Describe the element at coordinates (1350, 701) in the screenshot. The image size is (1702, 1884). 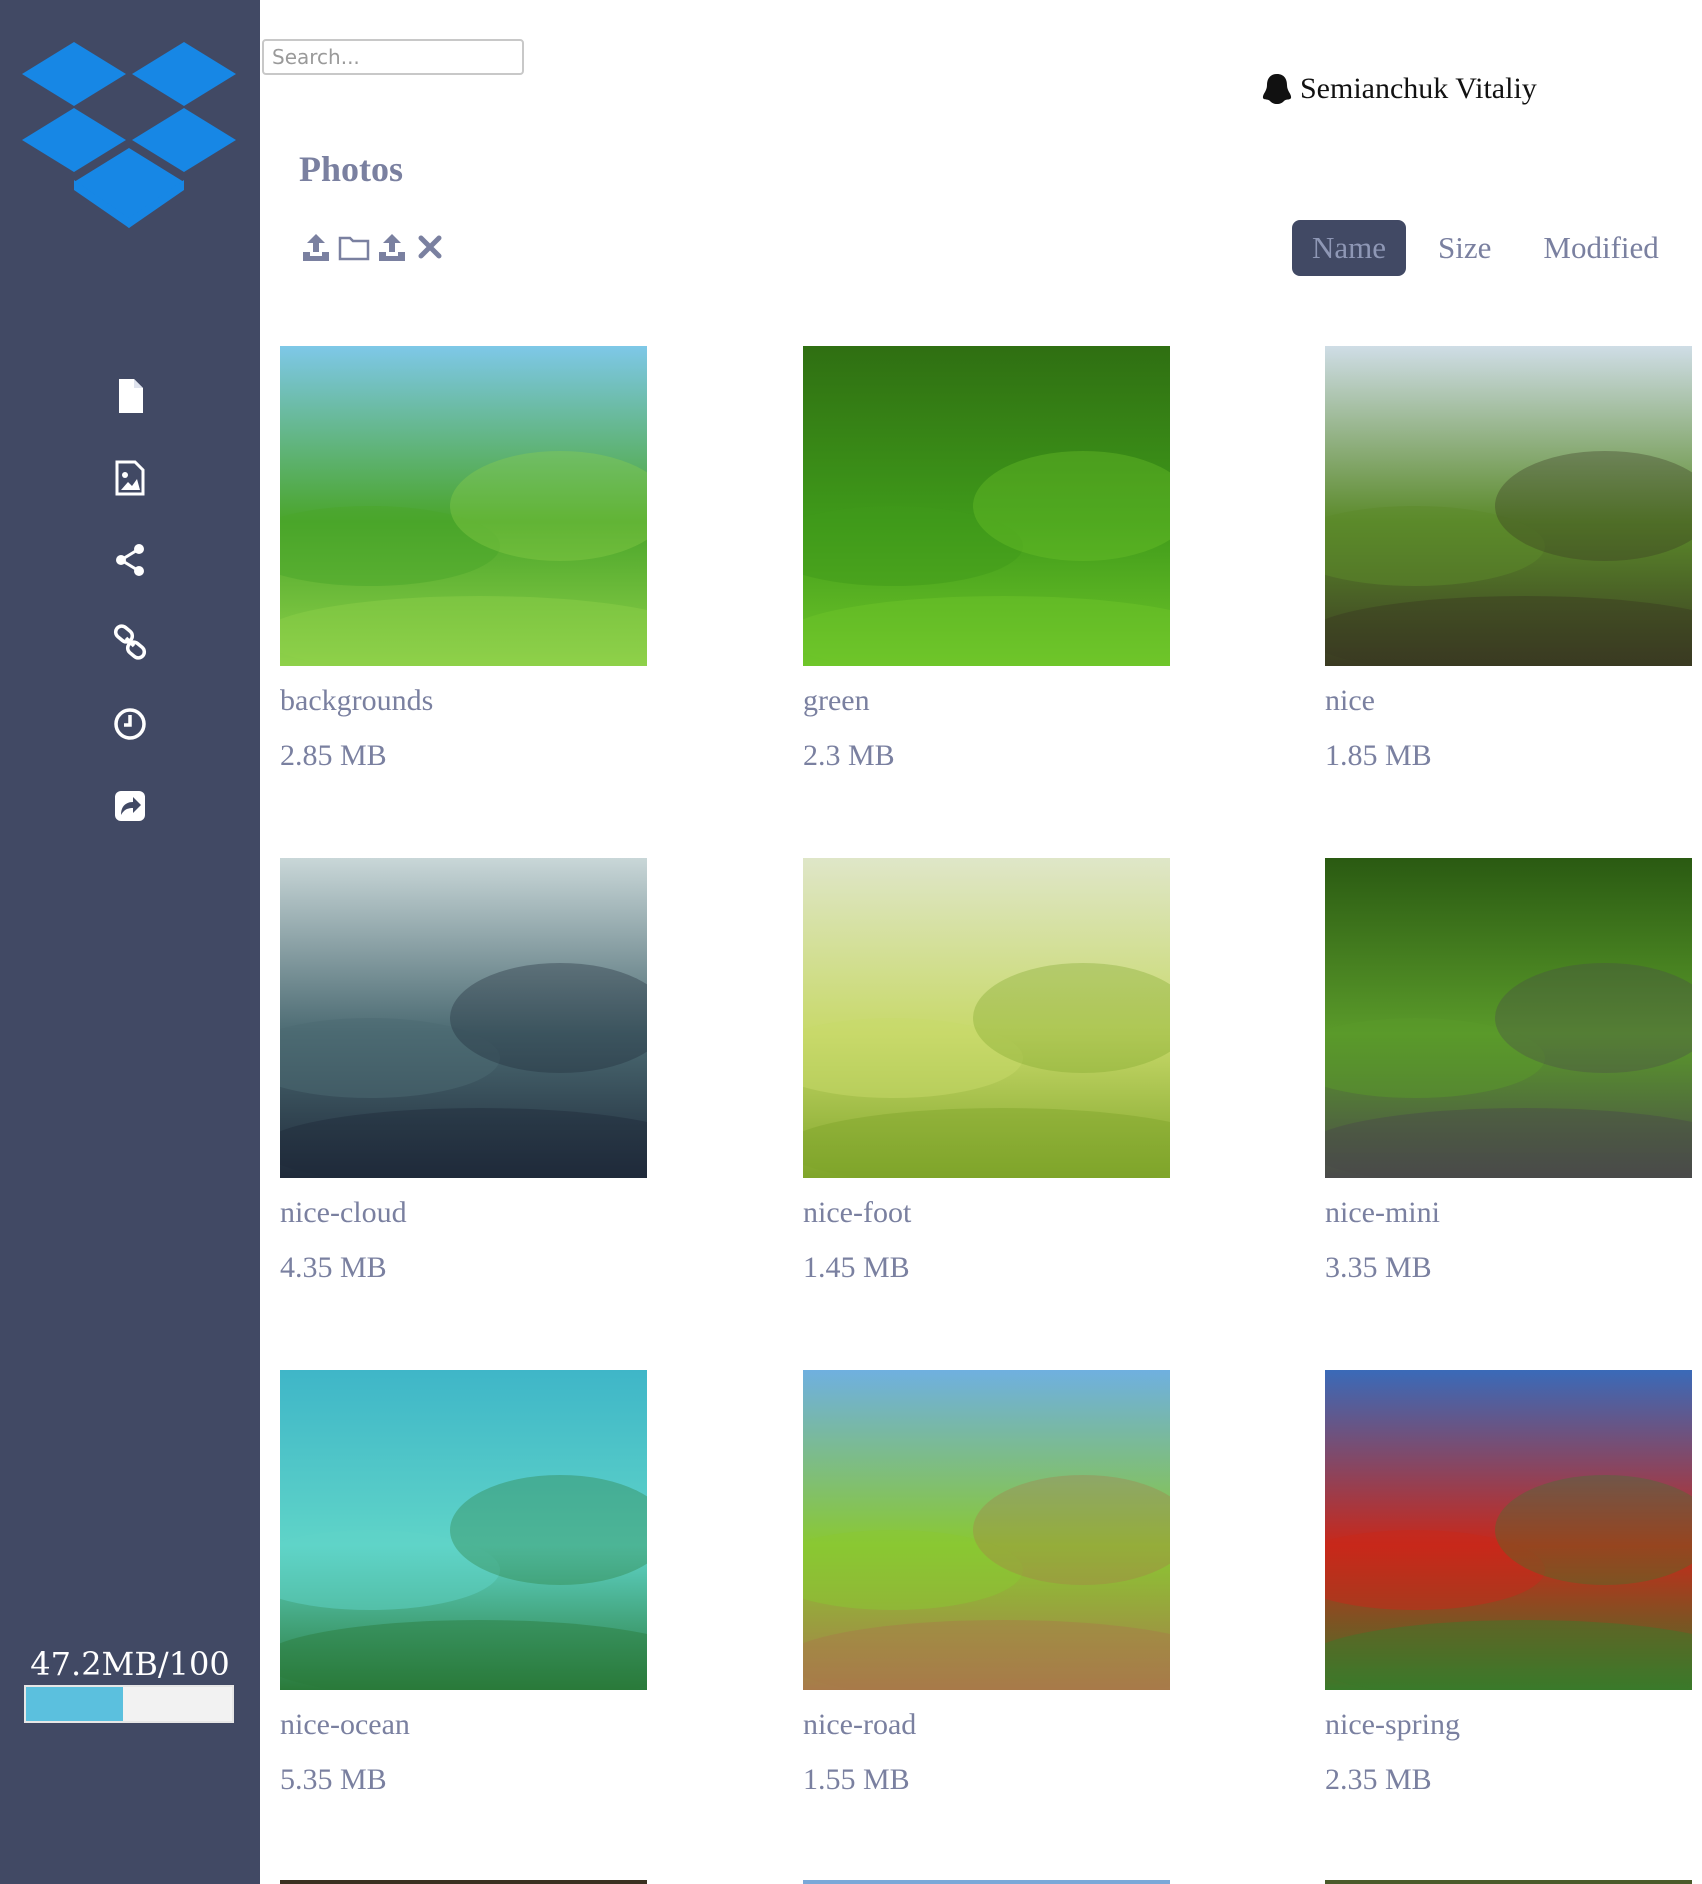
I see `photo-name: nice` at that location.